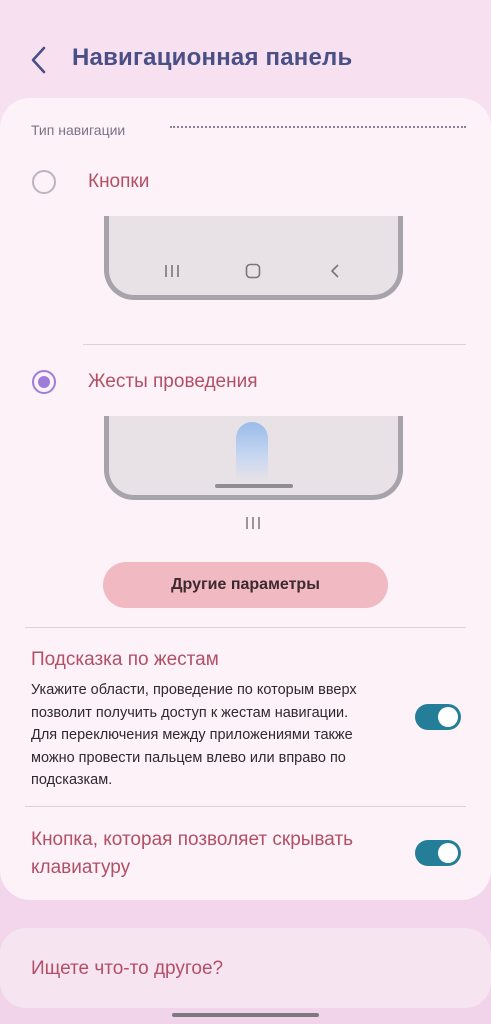  I want to click on option-label-buttons: Кнопки, so click(118, 182).